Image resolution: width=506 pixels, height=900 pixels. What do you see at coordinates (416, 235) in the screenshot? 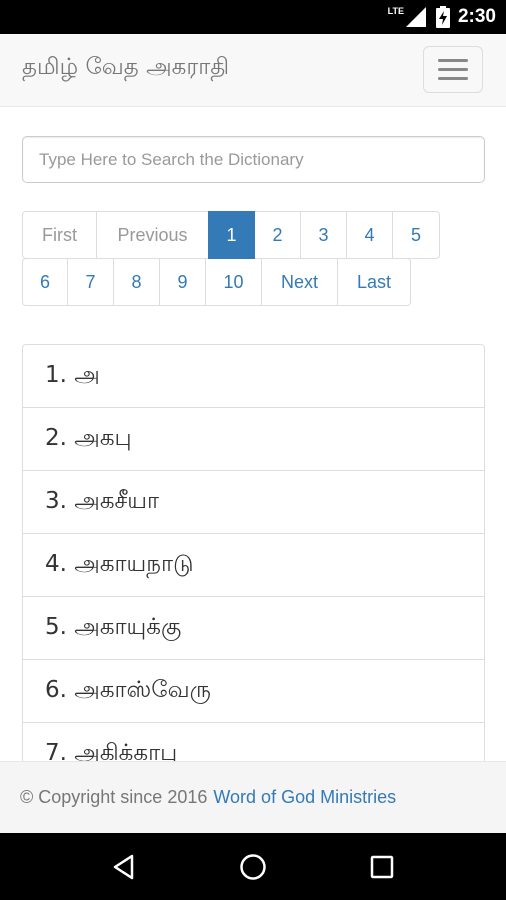
I see `page-5-button: 5` at bounding box center [416, 235].